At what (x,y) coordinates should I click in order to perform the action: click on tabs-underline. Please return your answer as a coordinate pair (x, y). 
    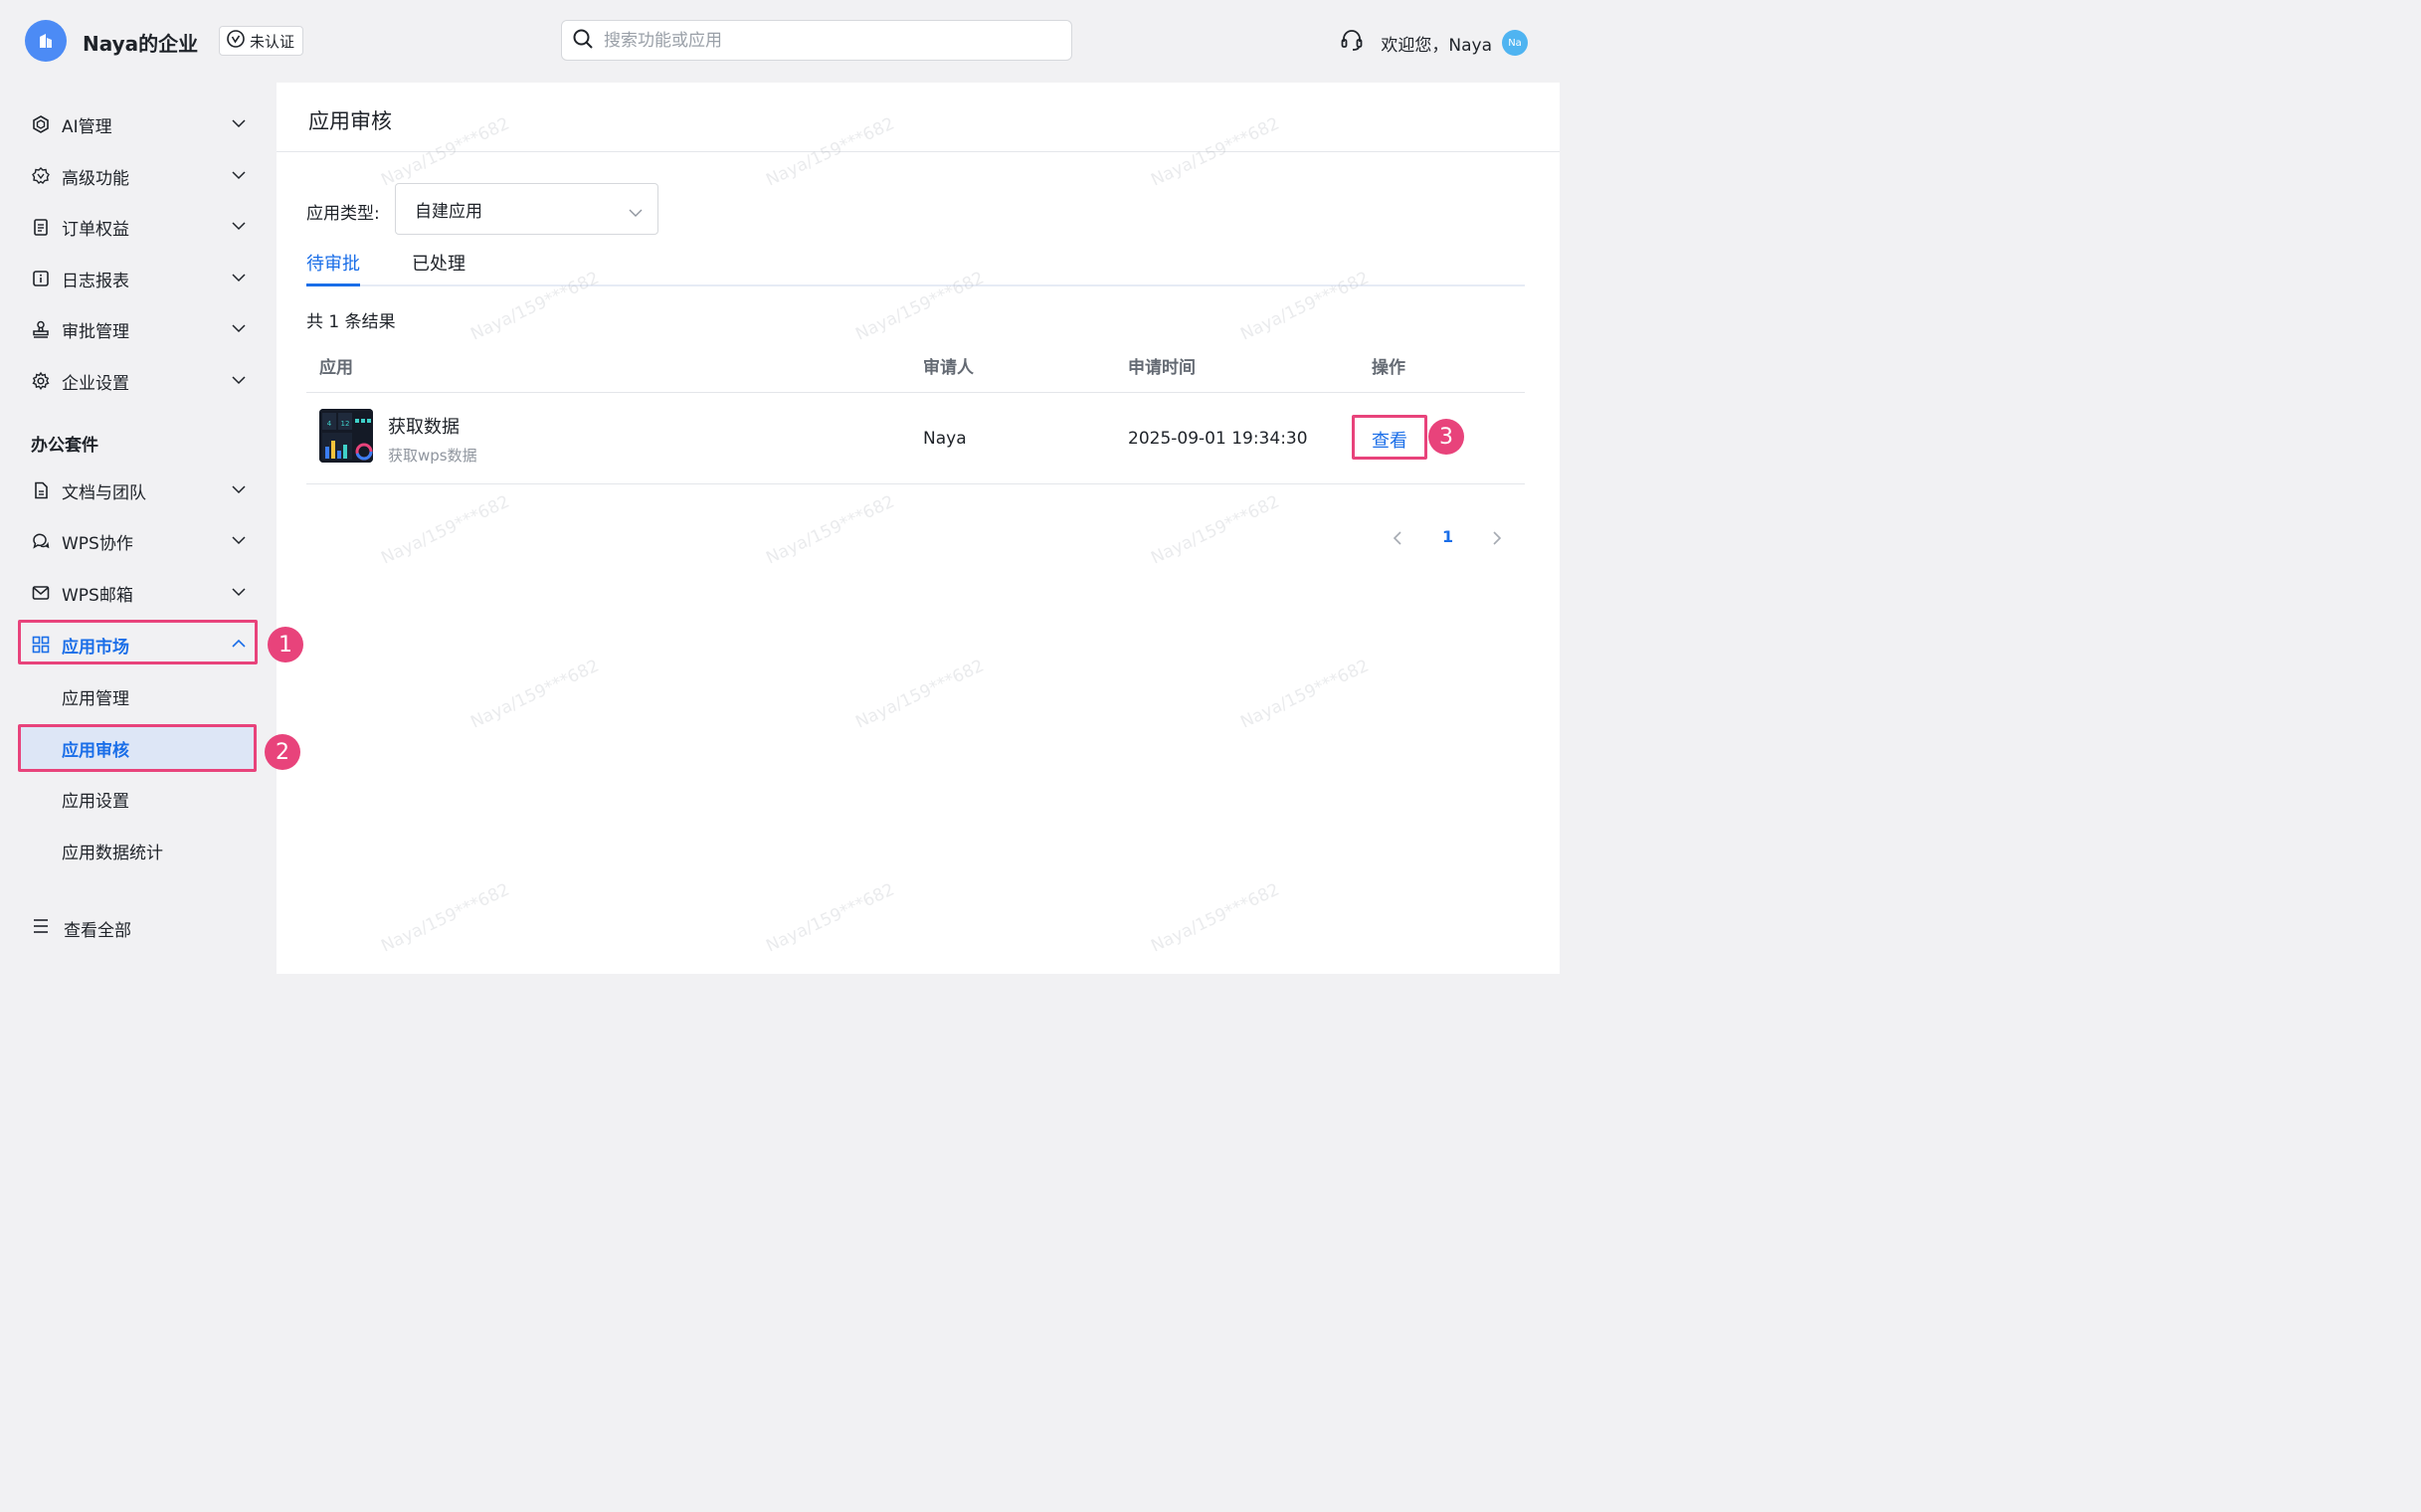
    Looking at the image, I should click on (915, 285).